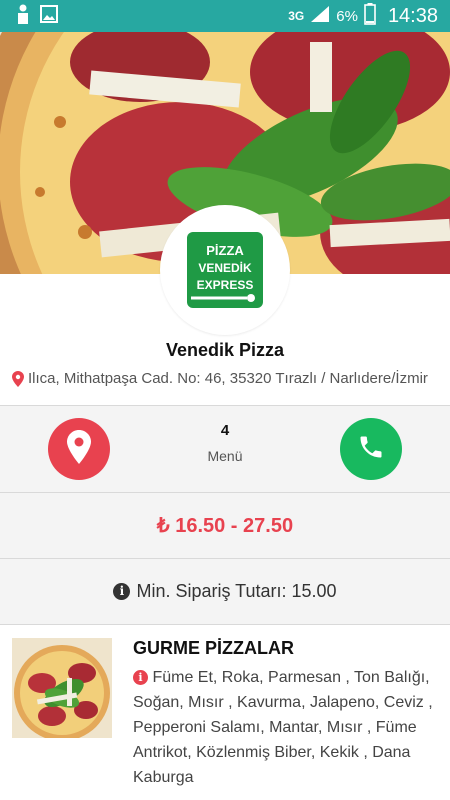 Image resolution: width=450 pixels, height=800 pixels. I want to click on image-icon, so click(49, 16).